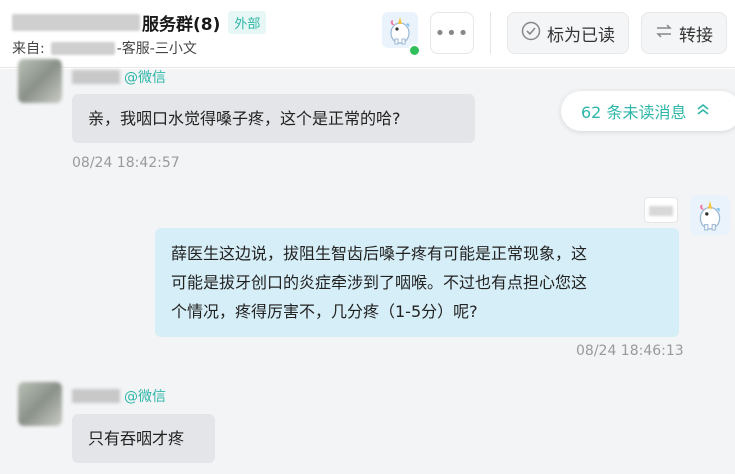  What do you see at coordinates (379, 282) in the screenshot?
I see `message-line: 可能是拔牙创口的炎症牵涉到了咽喉。不过也有点担心您这` at bounding box center [379, 282].